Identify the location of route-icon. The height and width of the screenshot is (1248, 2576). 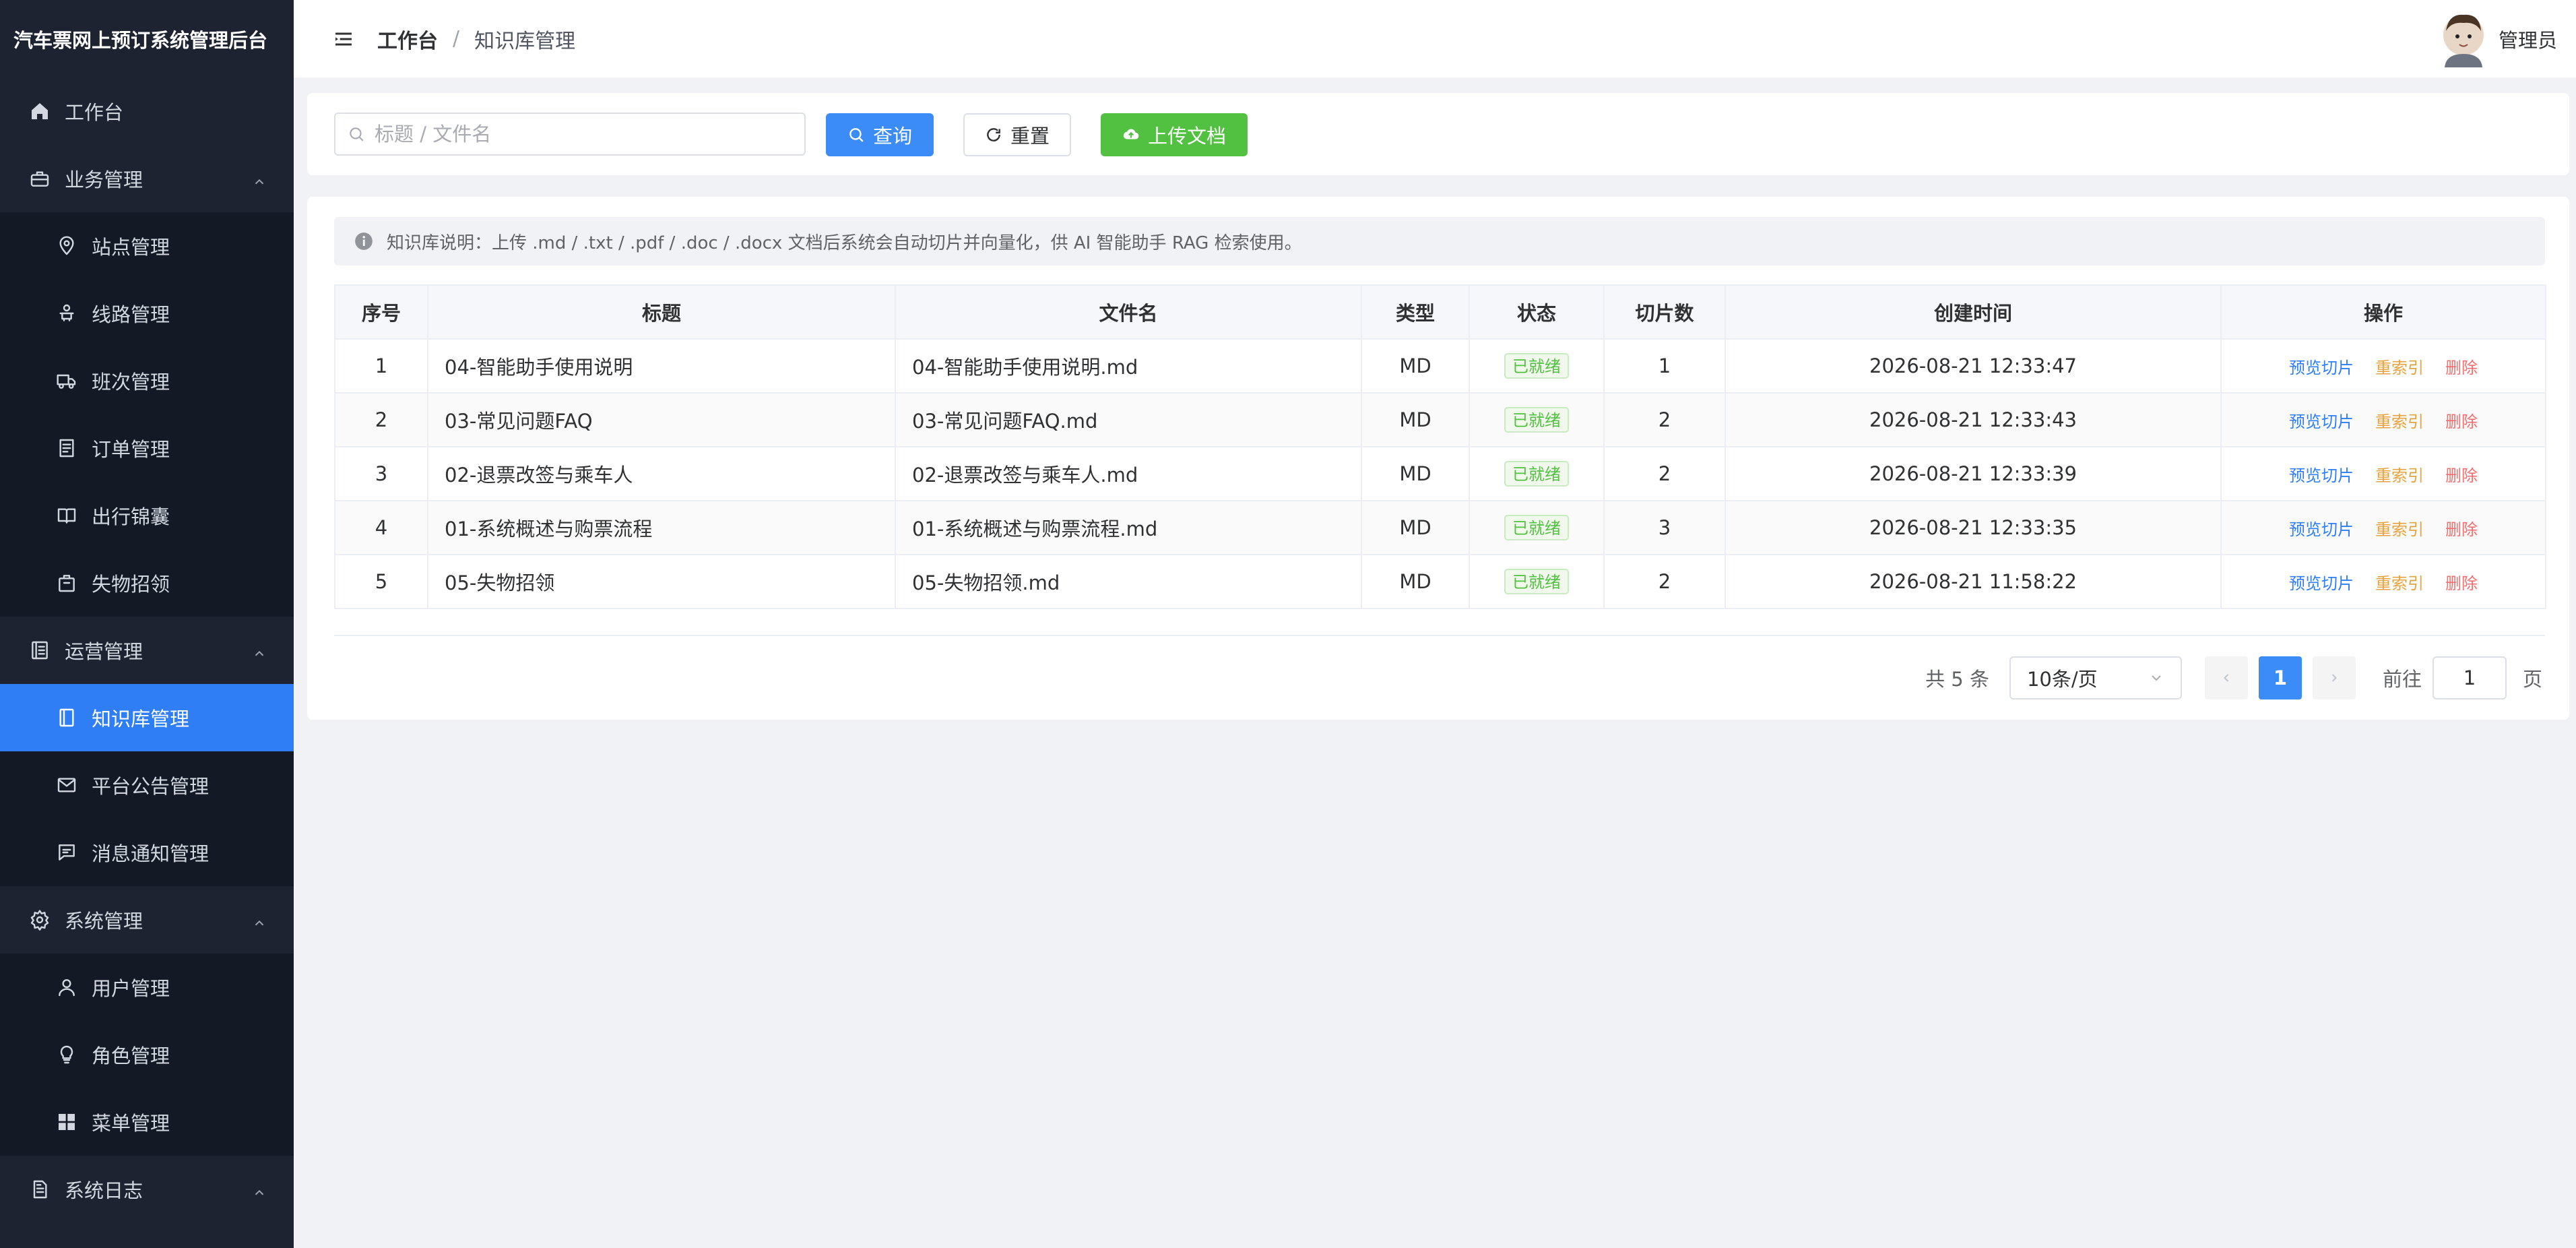
(66, 313).